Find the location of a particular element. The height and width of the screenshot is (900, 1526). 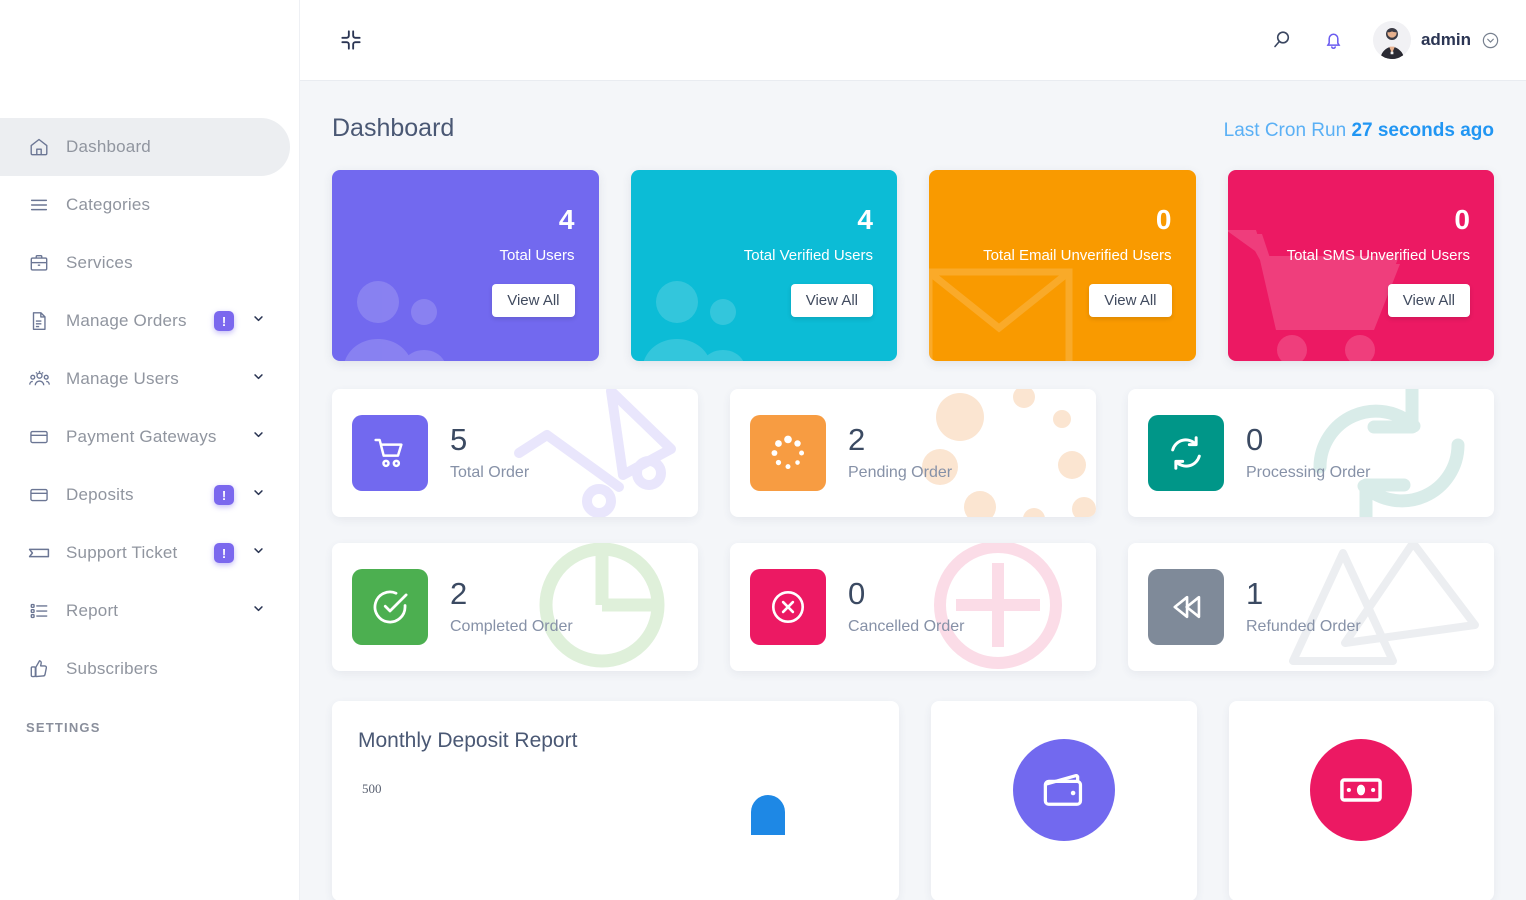

order-card-cancelled-order: 0 Cancelled Order is located at coordinates (913, 607).